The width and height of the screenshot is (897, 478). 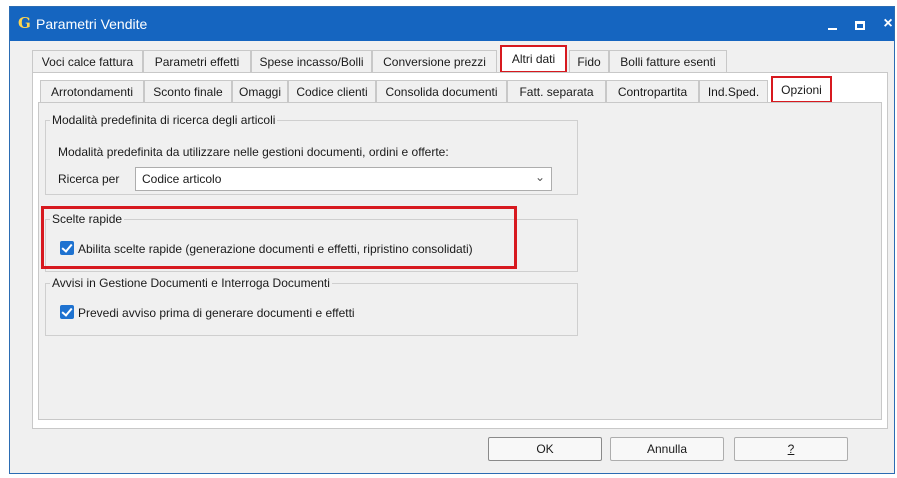 I want to click on tab-fido: Fido, so click(x=589, y=61).